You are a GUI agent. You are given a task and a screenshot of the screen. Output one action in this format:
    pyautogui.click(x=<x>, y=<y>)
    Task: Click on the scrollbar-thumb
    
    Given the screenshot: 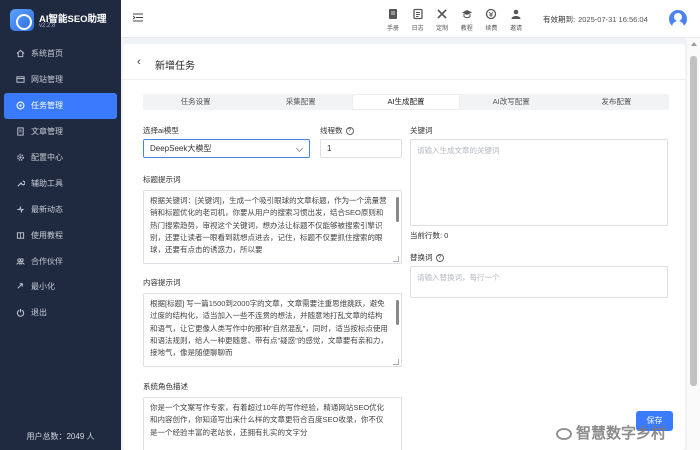 What is the action you would take?
    pyautogui.click(x=693, y=221)
    